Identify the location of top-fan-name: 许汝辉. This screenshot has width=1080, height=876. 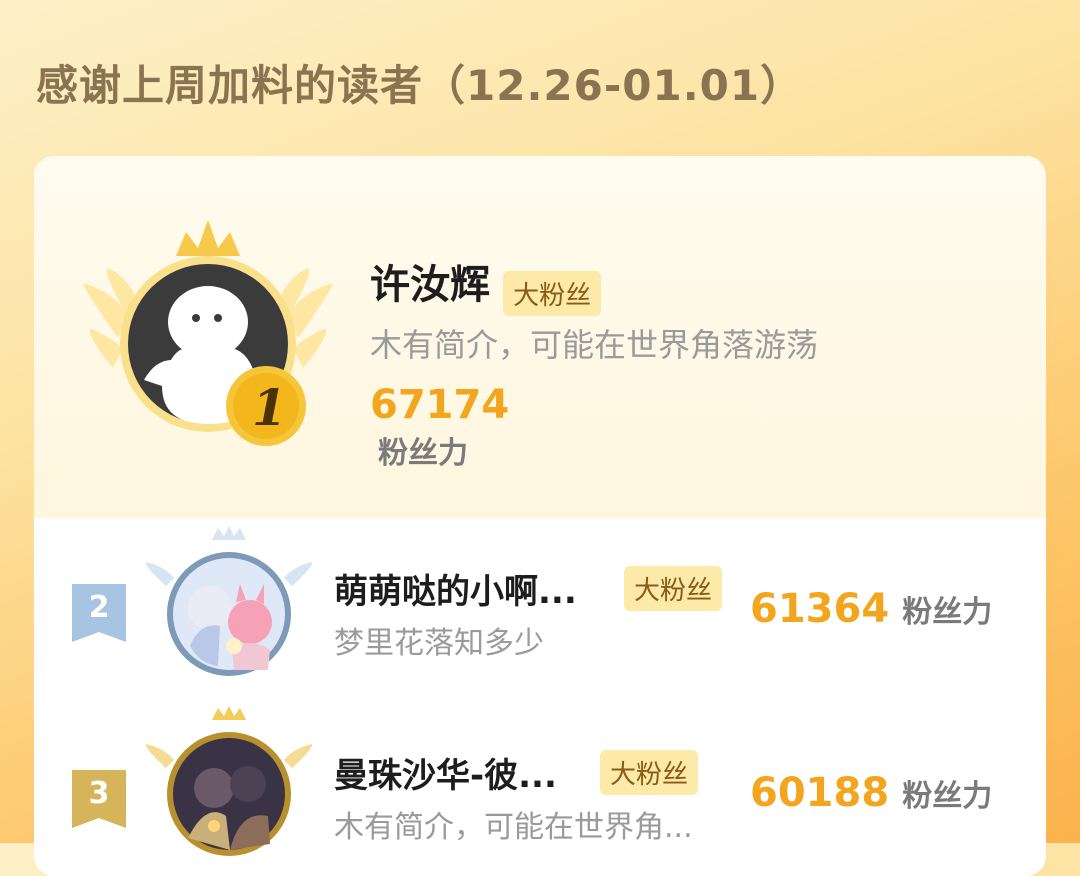
(430, 285).